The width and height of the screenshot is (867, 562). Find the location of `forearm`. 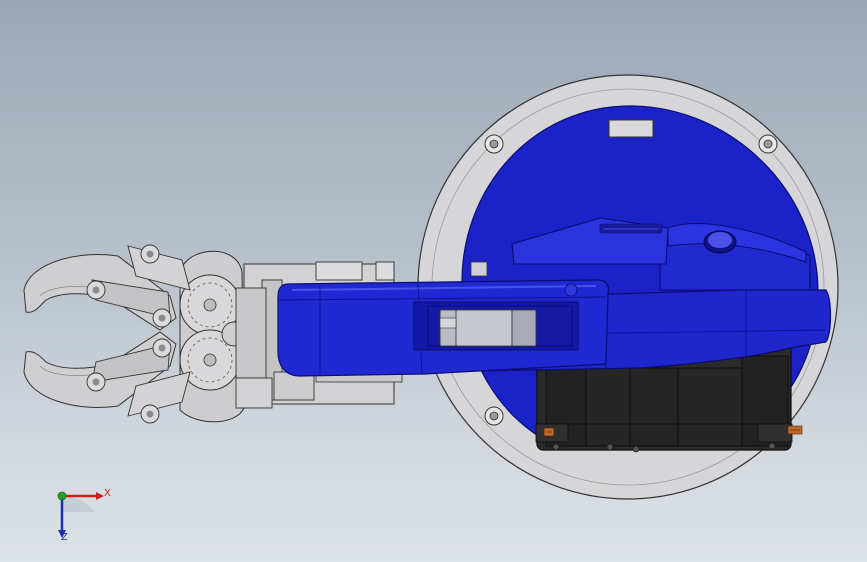

forearm is located at coordinates (443, 328).